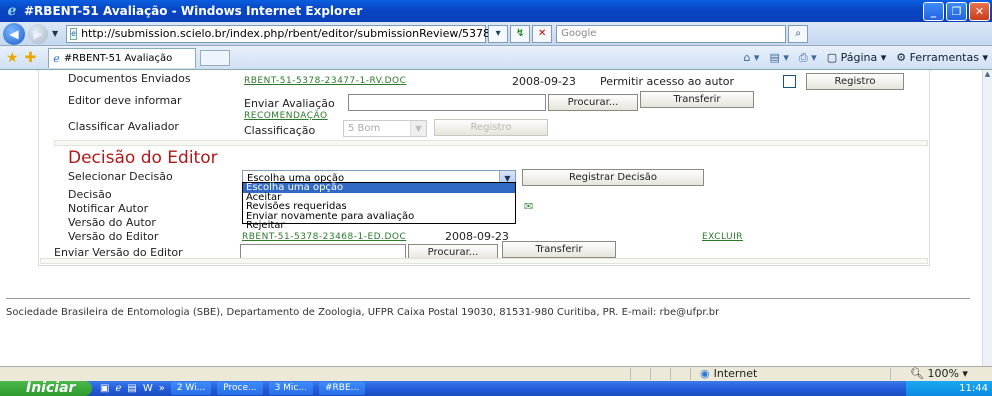  Describe the element at coordinates (973, 388) in the screenshot. I see `clock: 11:44` at that location.